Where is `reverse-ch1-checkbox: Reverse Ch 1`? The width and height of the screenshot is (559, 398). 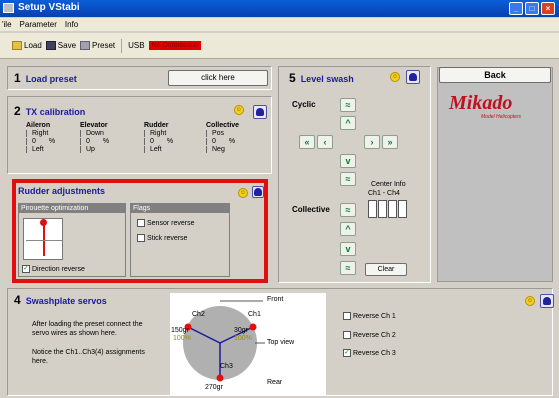
reverse-ch1-checkbox: Reverse Ch 1 is located at coordinates (369, 316).